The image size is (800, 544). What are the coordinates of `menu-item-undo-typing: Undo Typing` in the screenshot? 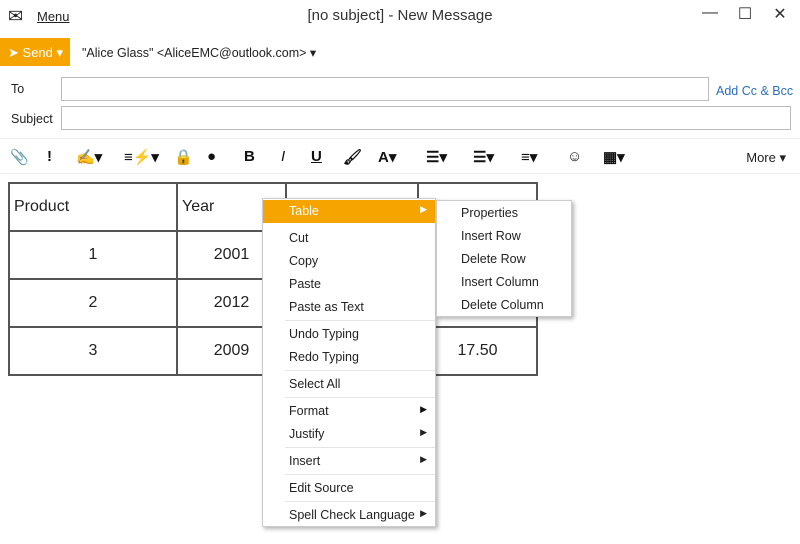 It's located at (349, 334).